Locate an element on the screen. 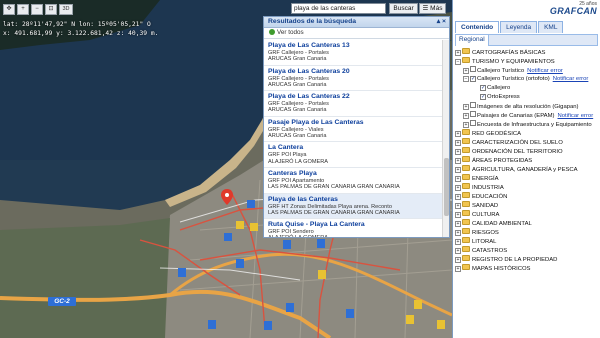 Image resolution: width=600 pixels, height=338 pixels. result-location: LAS PALMAS DE GRAN CANARIA GRAN CANARIA is located at coordinates (334, 212).